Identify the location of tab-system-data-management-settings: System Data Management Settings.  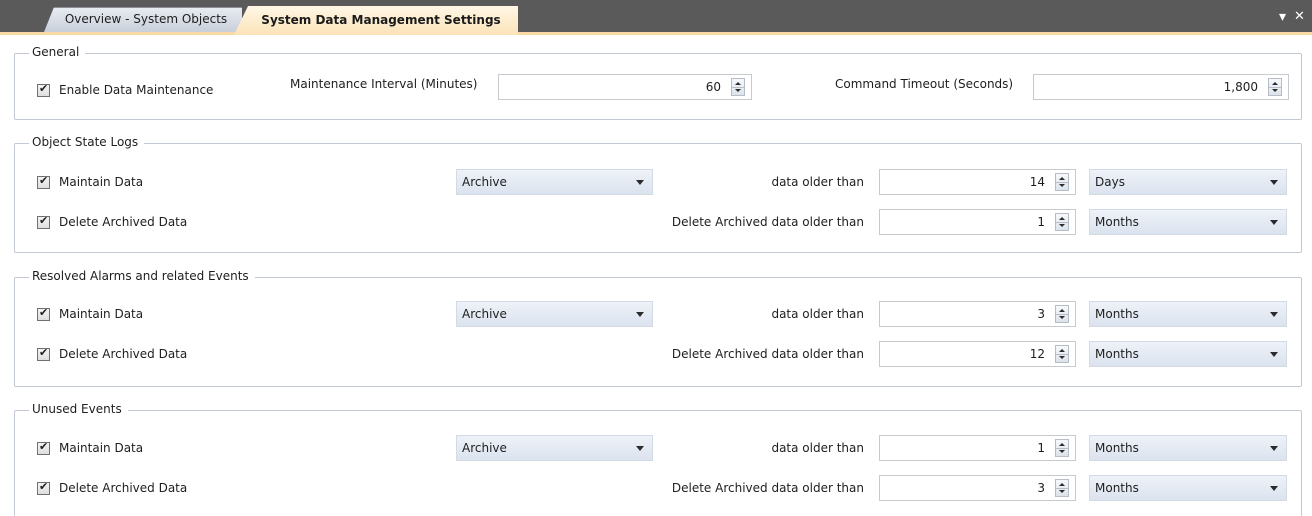
(376, 20).